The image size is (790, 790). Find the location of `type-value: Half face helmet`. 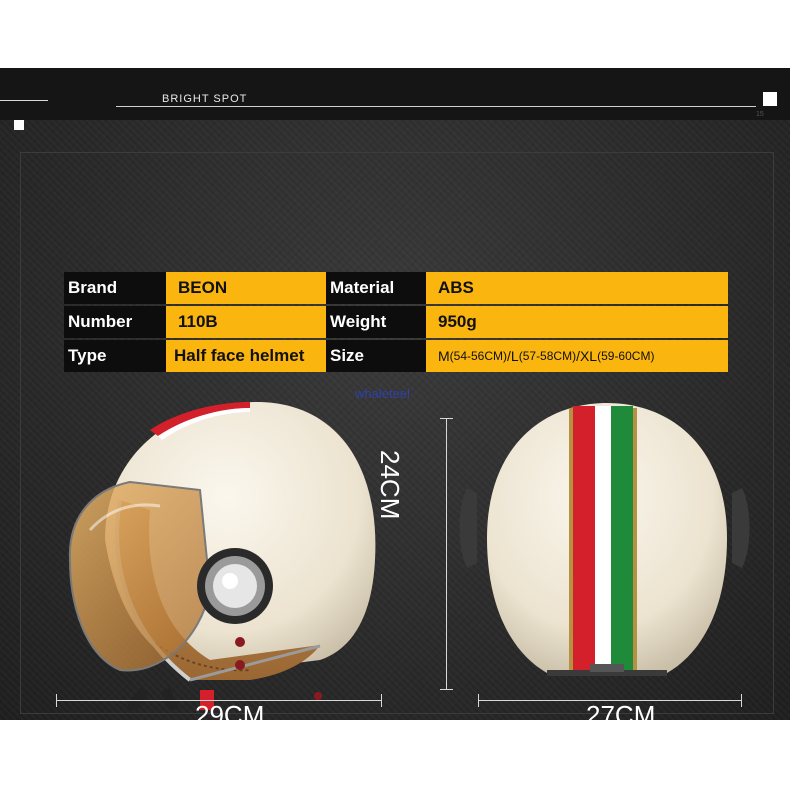

type-value: Half face helmet is located at coordinates (246, 356).